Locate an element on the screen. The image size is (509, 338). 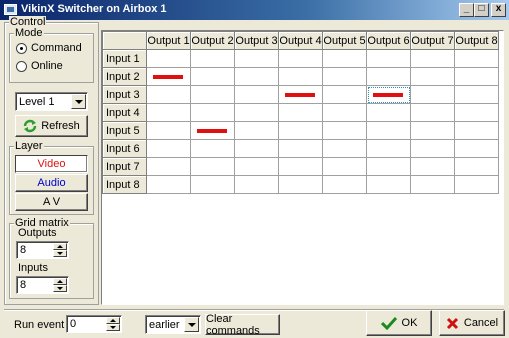
inputs-spinner: 8 is located at coordinates (42, 285).